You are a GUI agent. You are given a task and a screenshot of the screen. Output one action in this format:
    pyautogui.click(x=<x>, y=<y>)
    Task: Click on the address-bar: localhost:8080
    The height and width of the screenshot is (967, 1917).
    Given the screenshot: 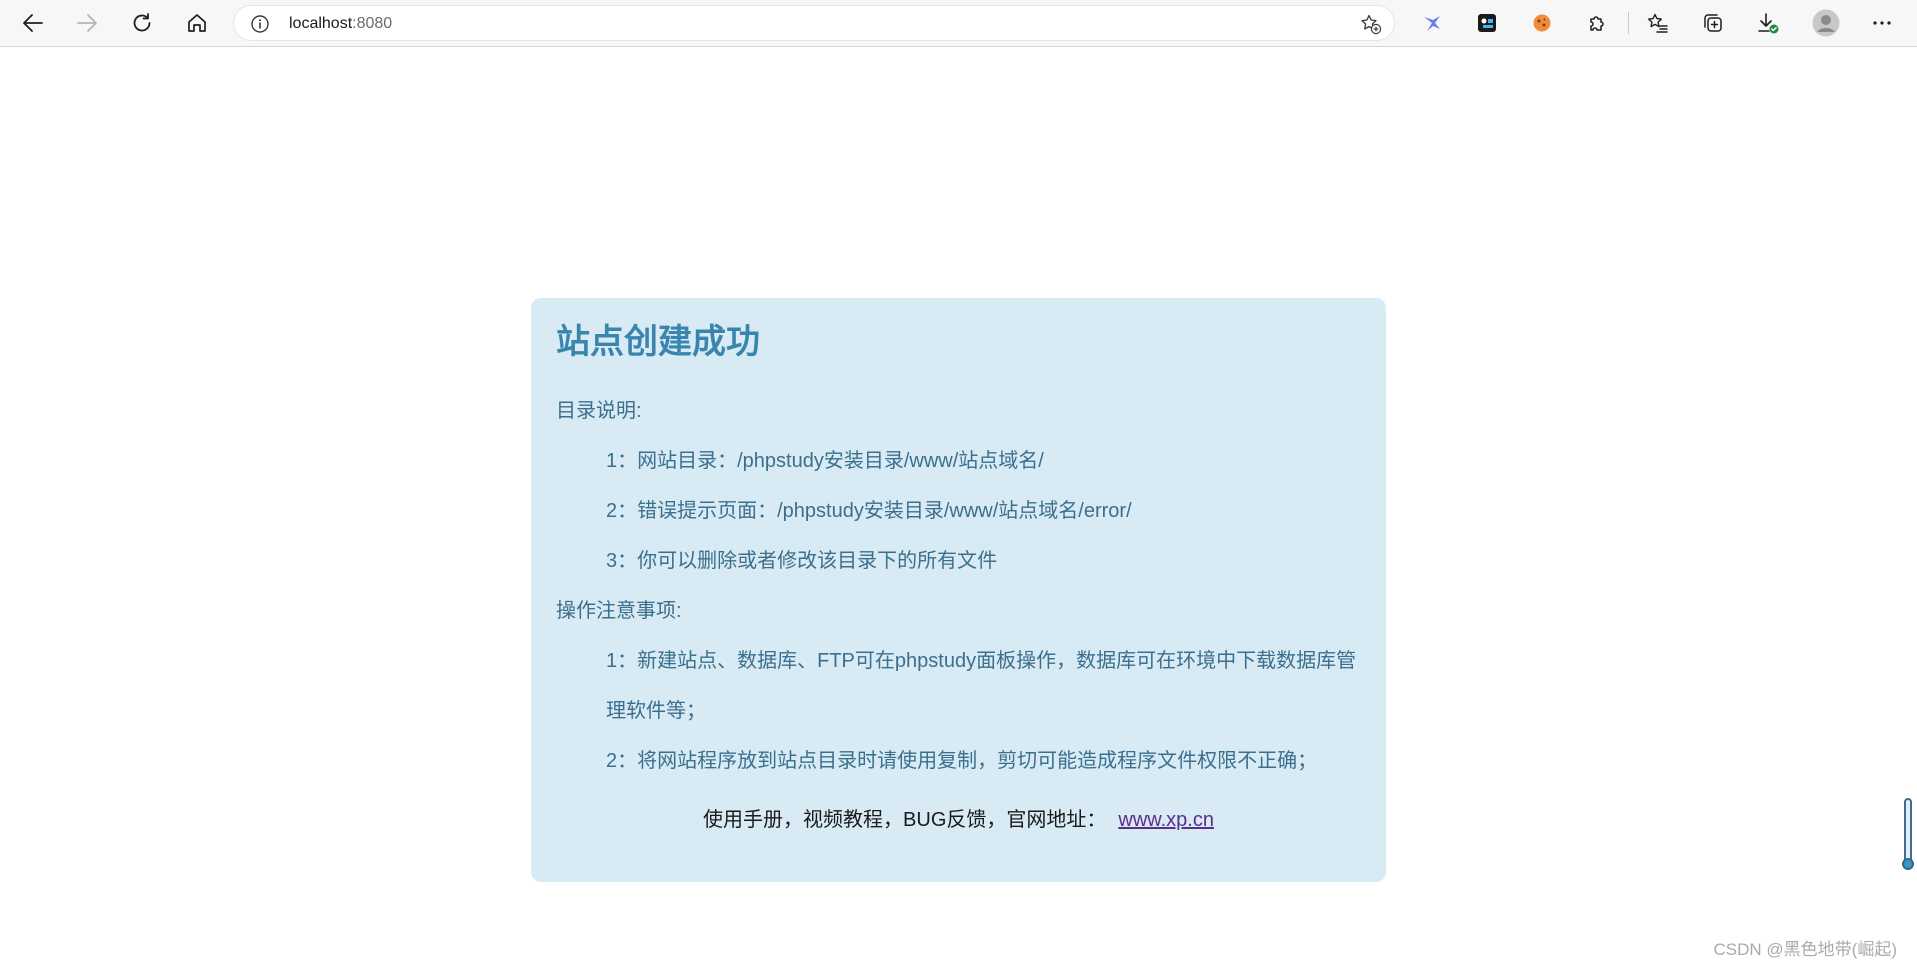 What is the action you would take?
    pyautogui.click(x=814, y=23)
    